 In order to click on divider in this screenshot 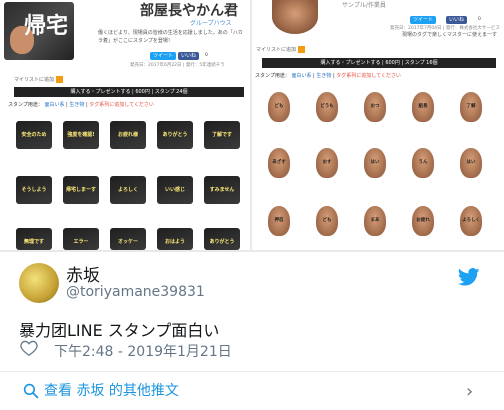, I will do `click(252, 371)`.